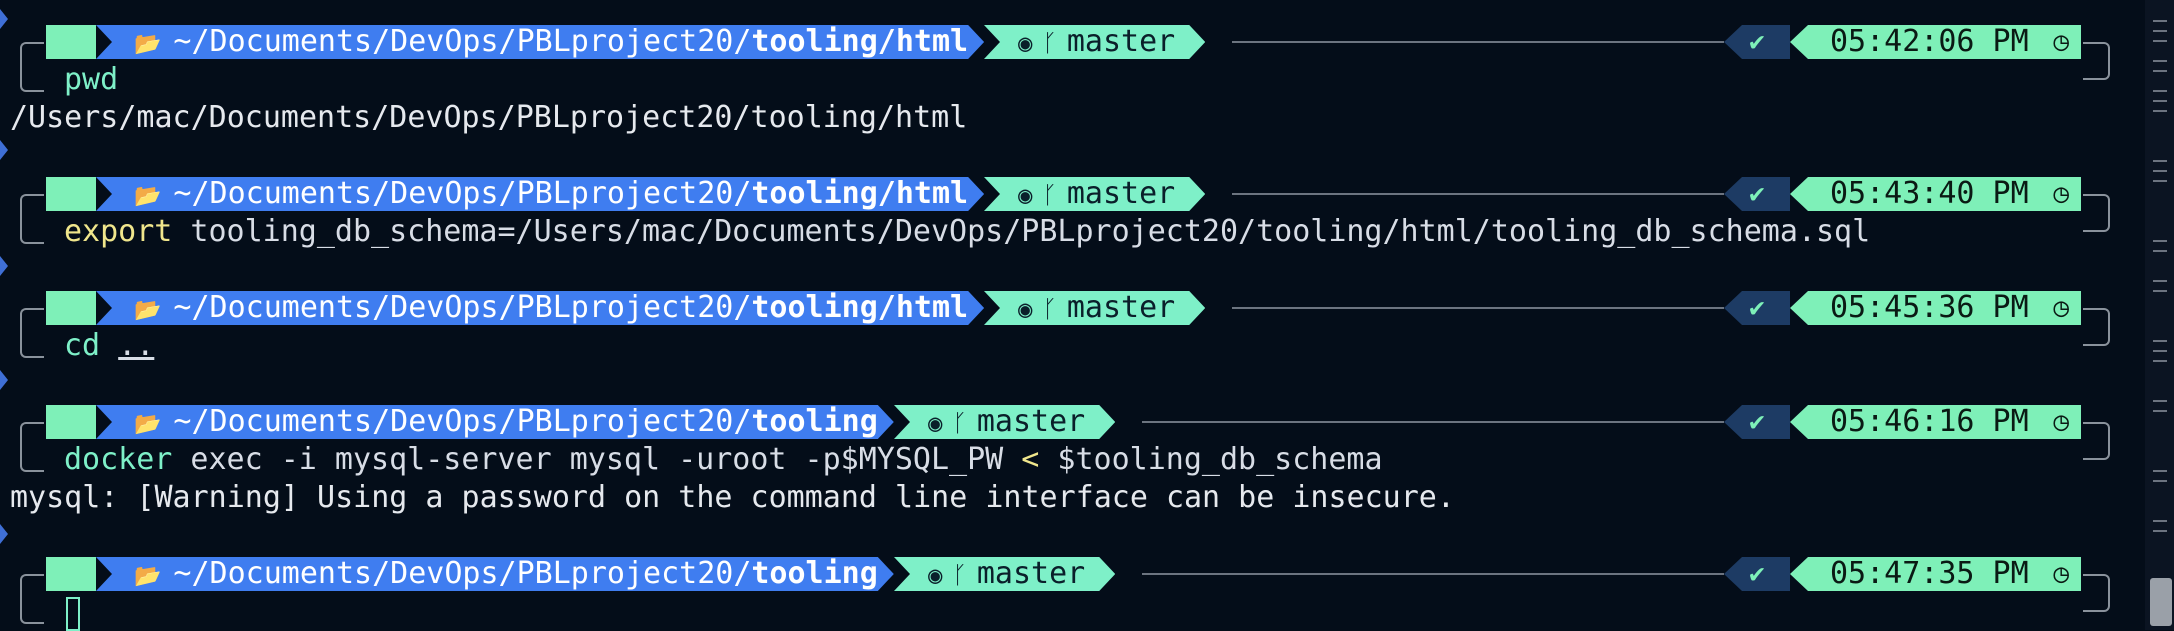 The width and height of the screenshot is (2174, 631). Describe the element at coordinates (1935, 42) in the screenshot. I see `time-segment: 05:42:06 PM ◷` at that location.